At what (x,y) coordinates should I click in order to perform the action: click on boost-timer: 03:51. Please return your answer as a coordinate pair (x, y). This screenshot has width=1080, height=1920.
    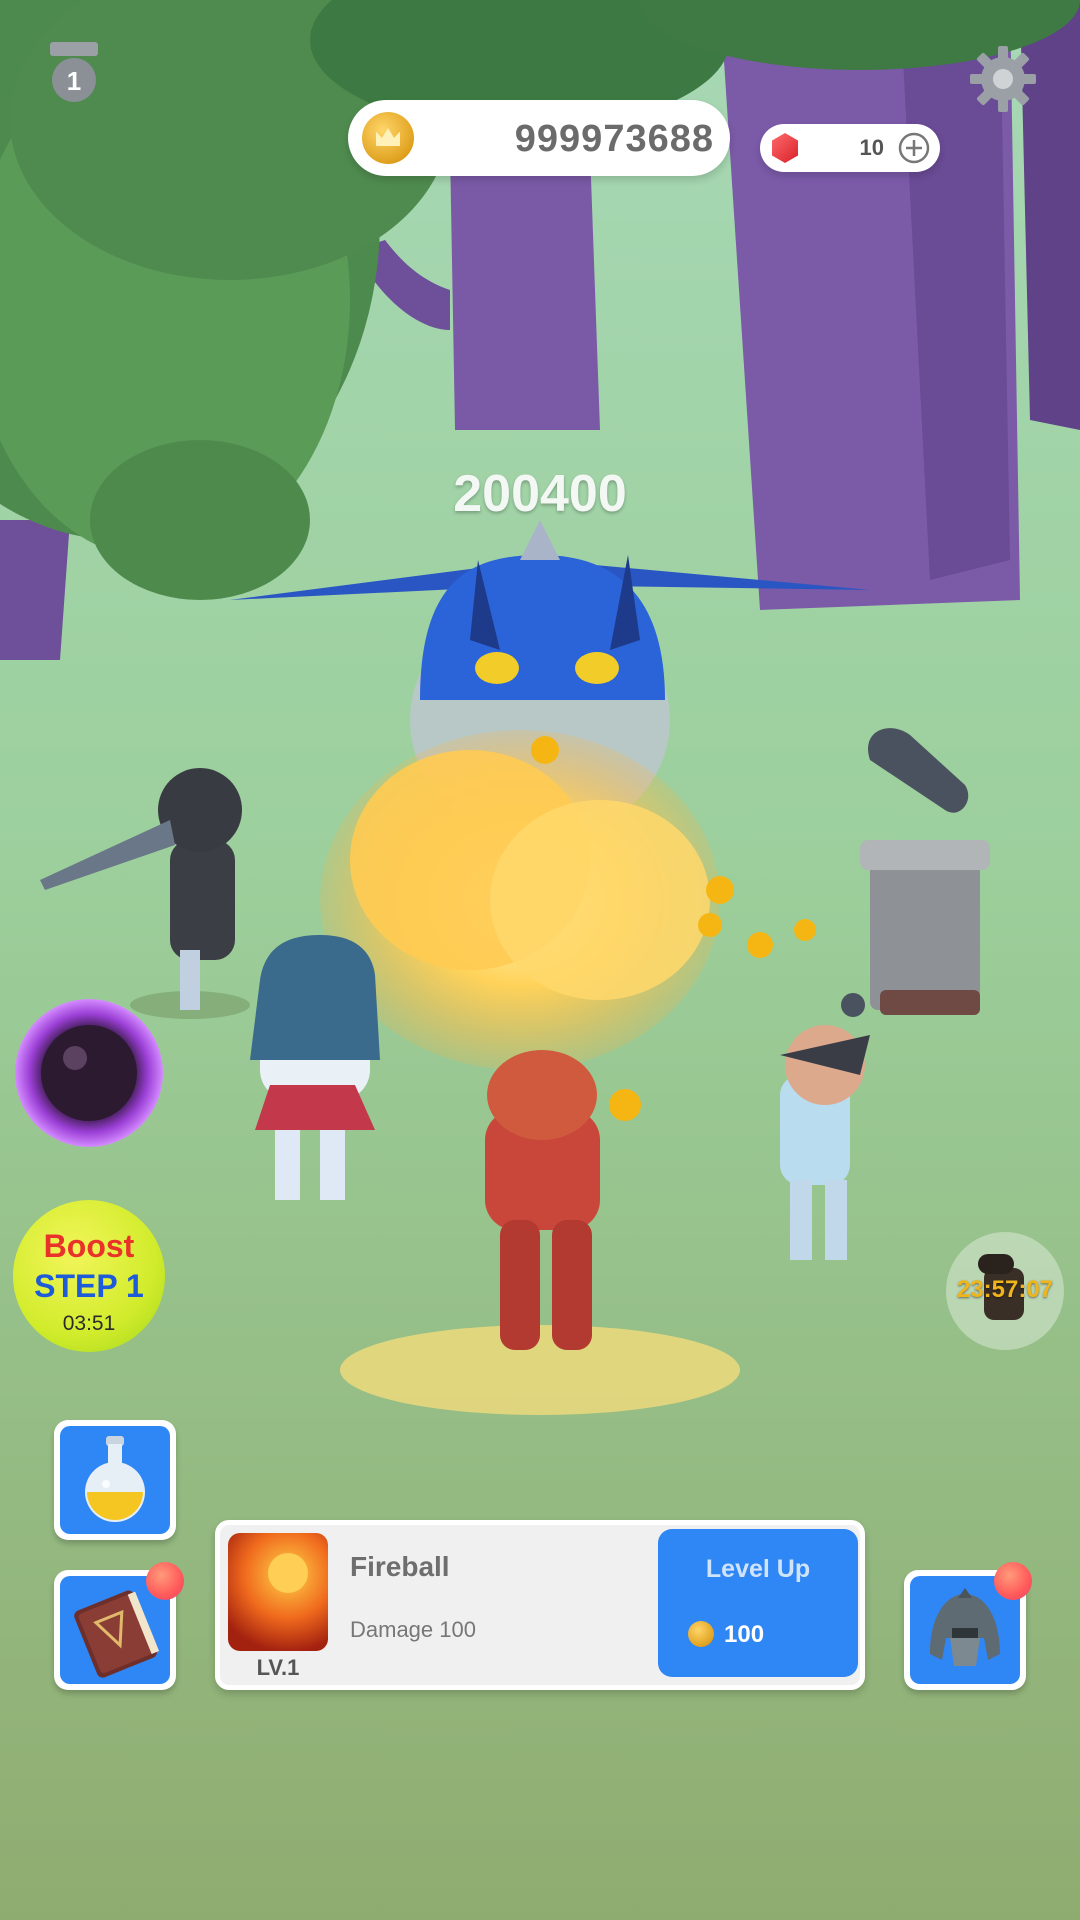
    Looking at the image, I should click on (89, 1323).